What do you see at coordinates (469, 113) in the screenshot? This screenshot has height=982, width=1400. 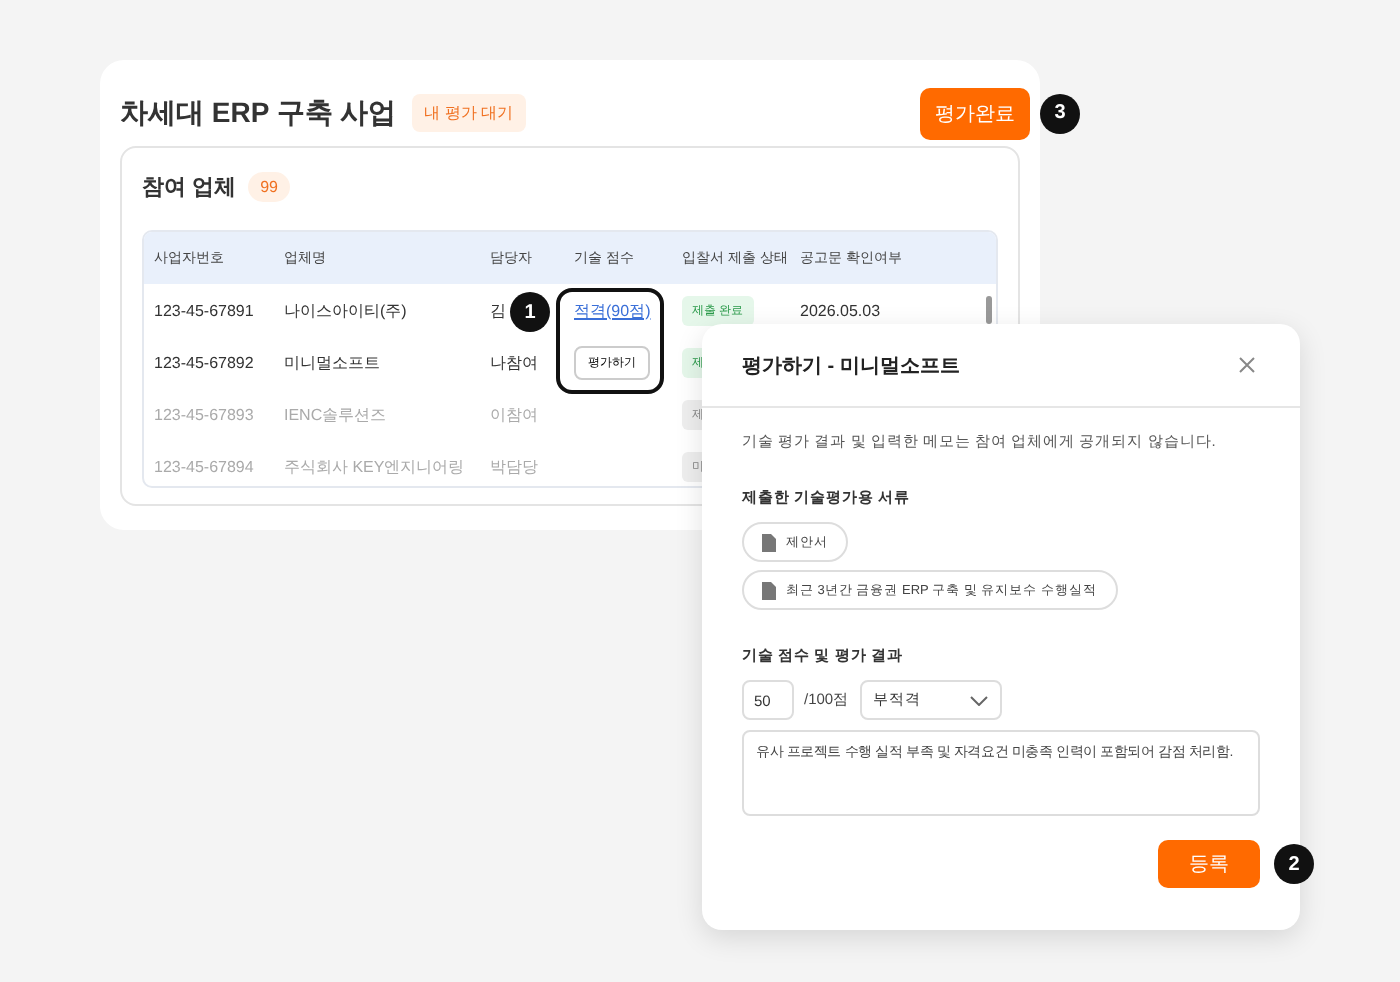 I see `status-tag: 내 평가 대기` at bounding box center [469, 113].